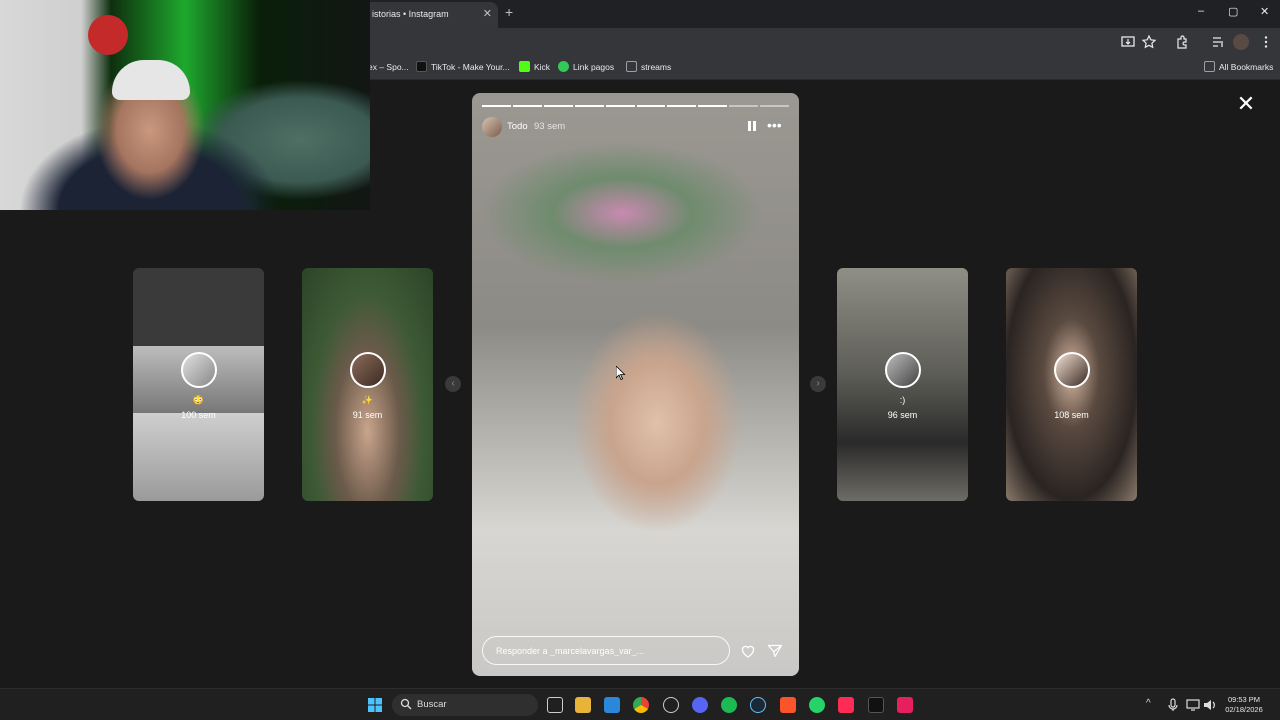  I want to click on network-icon, so click(1193, 705).